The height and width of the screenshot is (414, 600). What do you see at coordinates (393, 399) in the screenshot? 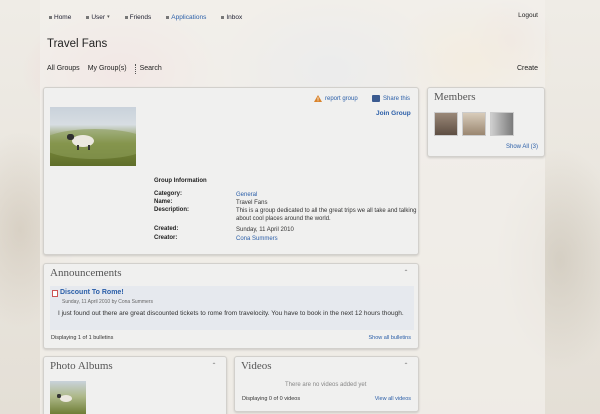
I see `view-all-videos-link: View all videos` at bounding box center [393, 399].